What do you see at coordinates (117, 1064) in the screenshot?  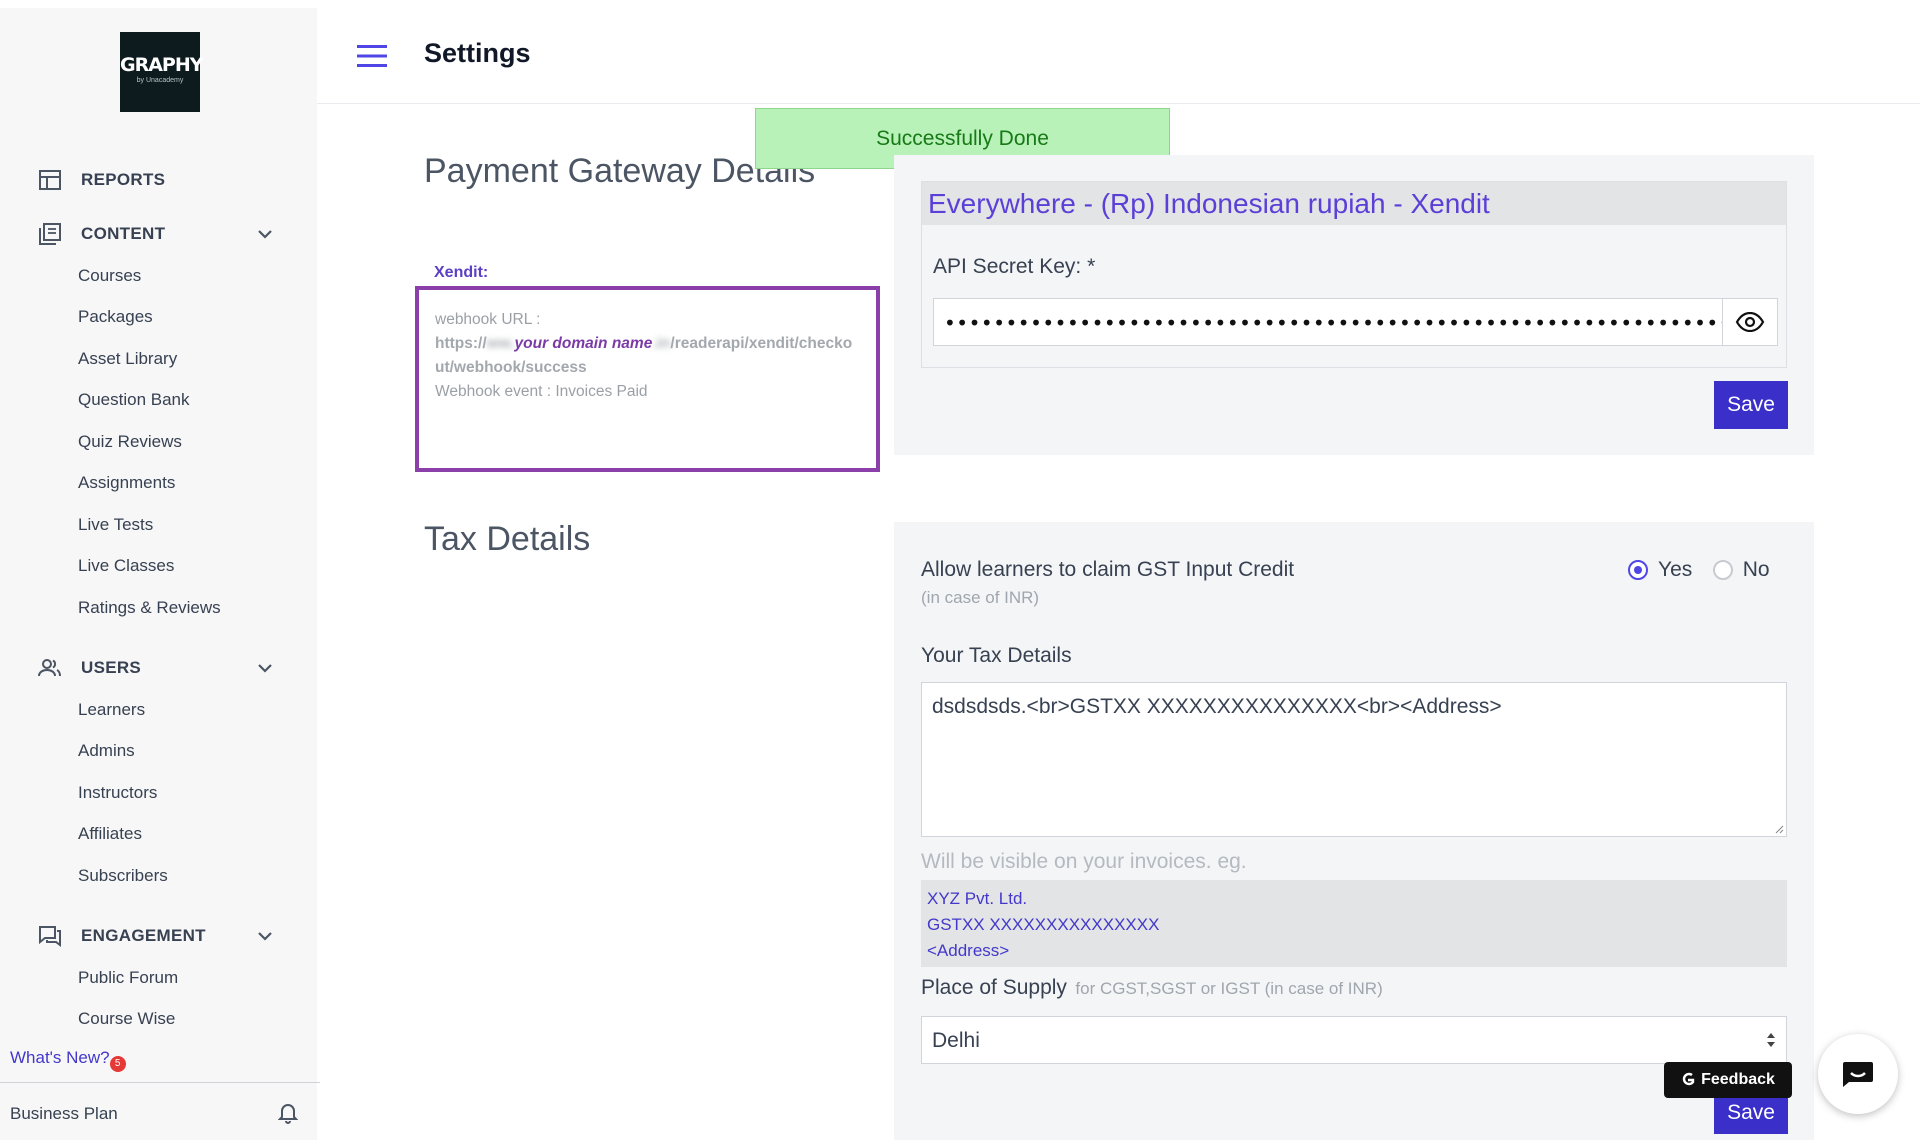 I see `notification-badge: 5` at bounding box center [117, 1064].